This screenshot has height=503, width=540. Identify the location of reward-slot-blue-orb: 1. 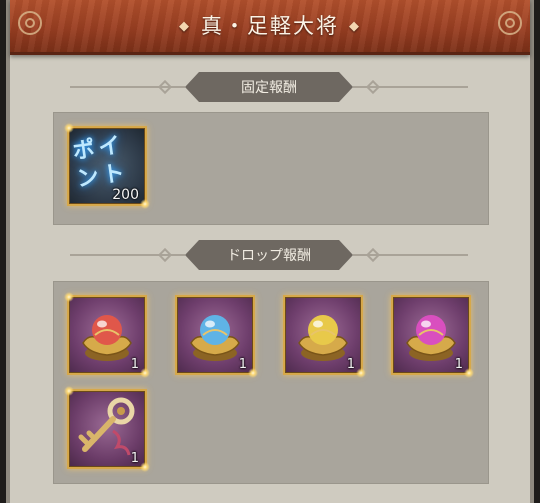
(216, 336).